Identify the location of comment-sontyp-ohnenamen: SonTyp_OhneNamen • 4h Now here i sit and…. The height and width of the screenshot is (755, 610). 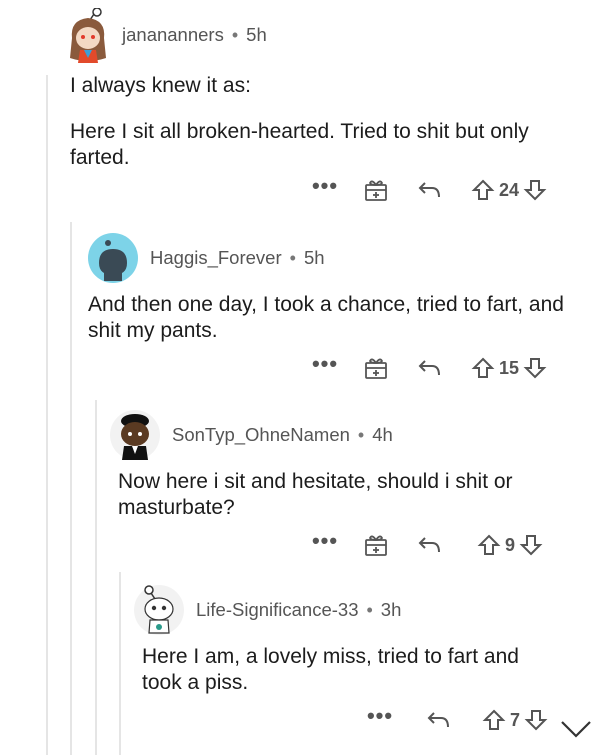
(350, 463).